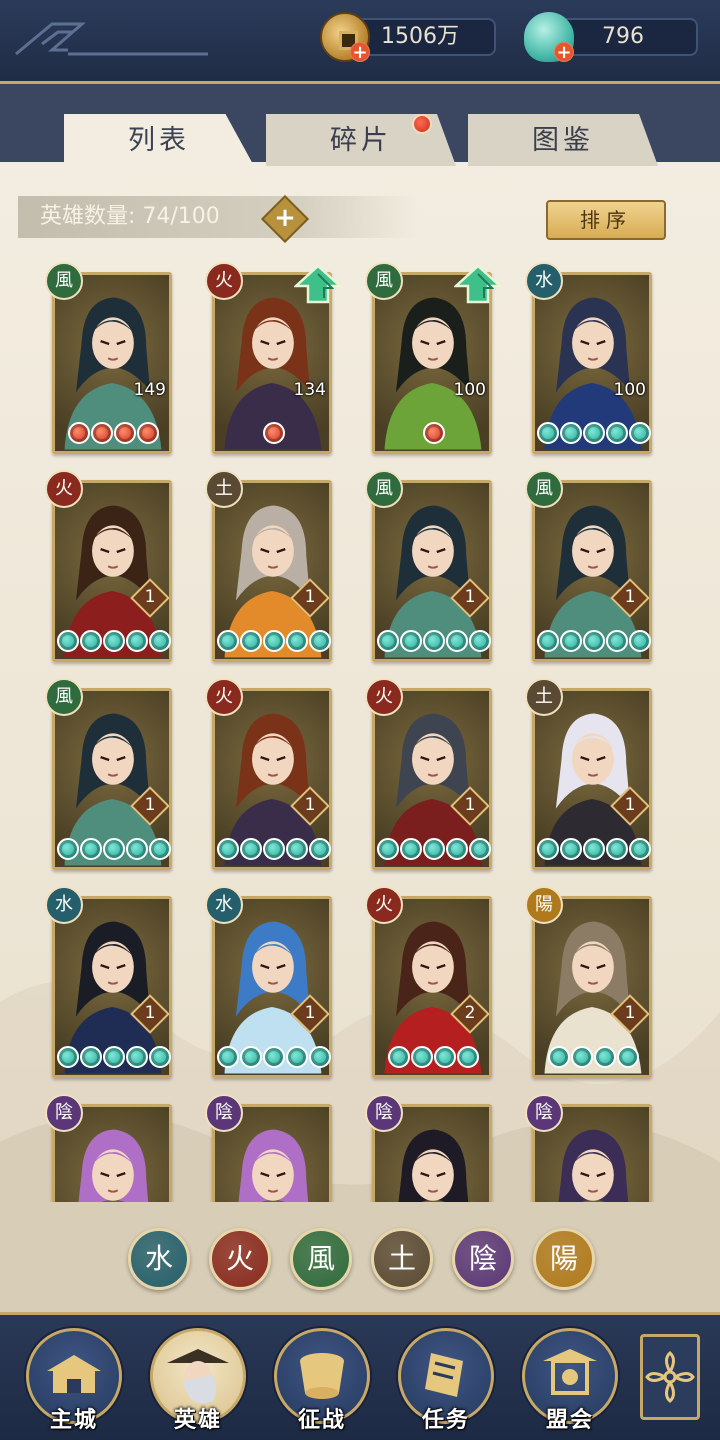  Describe the element at coordinates (586, 982) in the screenshot. I see `hero-card: 陽1` at that location.